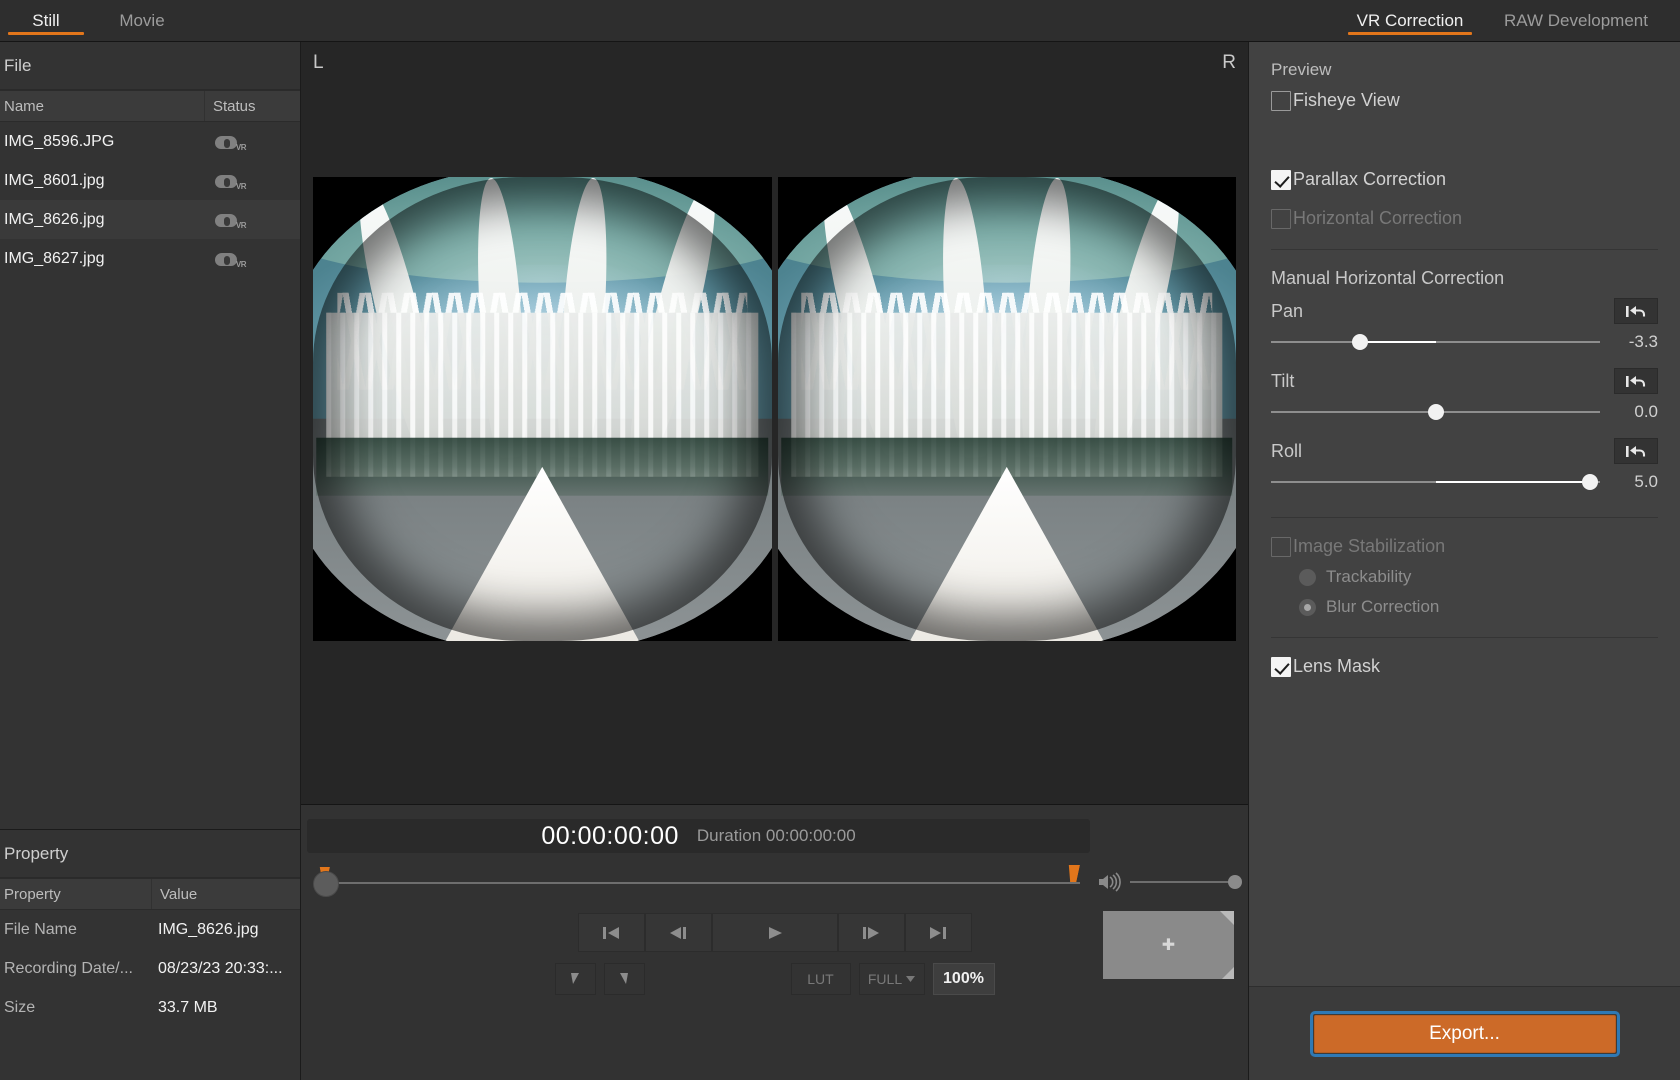  What do you see at coordinates (1281, 546) in the screenshot?
I see `image-stabilization-checkbox` at bounding box center [1281, 546].